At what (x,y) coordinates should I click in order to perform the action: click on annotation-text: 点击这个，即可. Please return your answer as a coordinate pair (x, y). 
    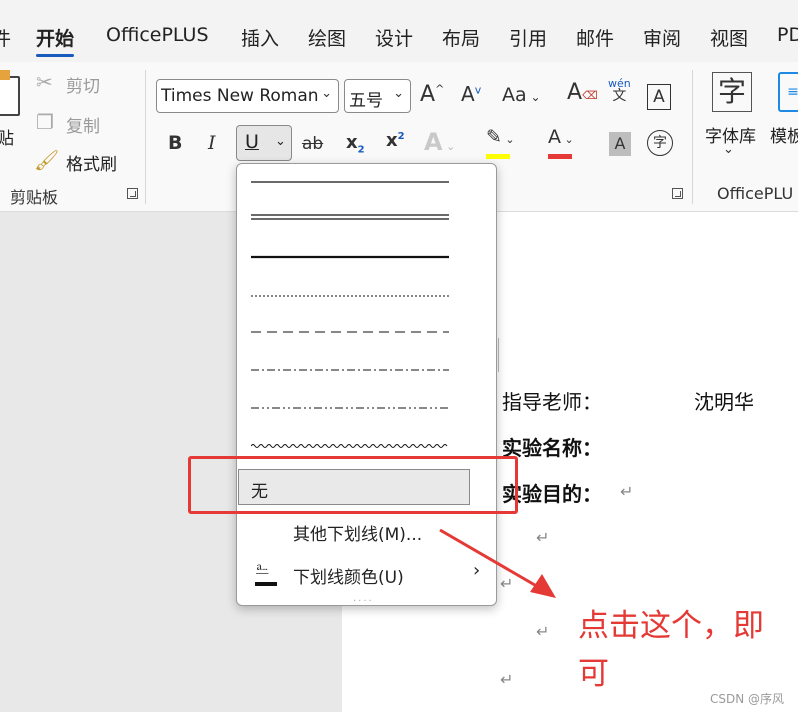
    Looking at the image, I should click on (671, 650).